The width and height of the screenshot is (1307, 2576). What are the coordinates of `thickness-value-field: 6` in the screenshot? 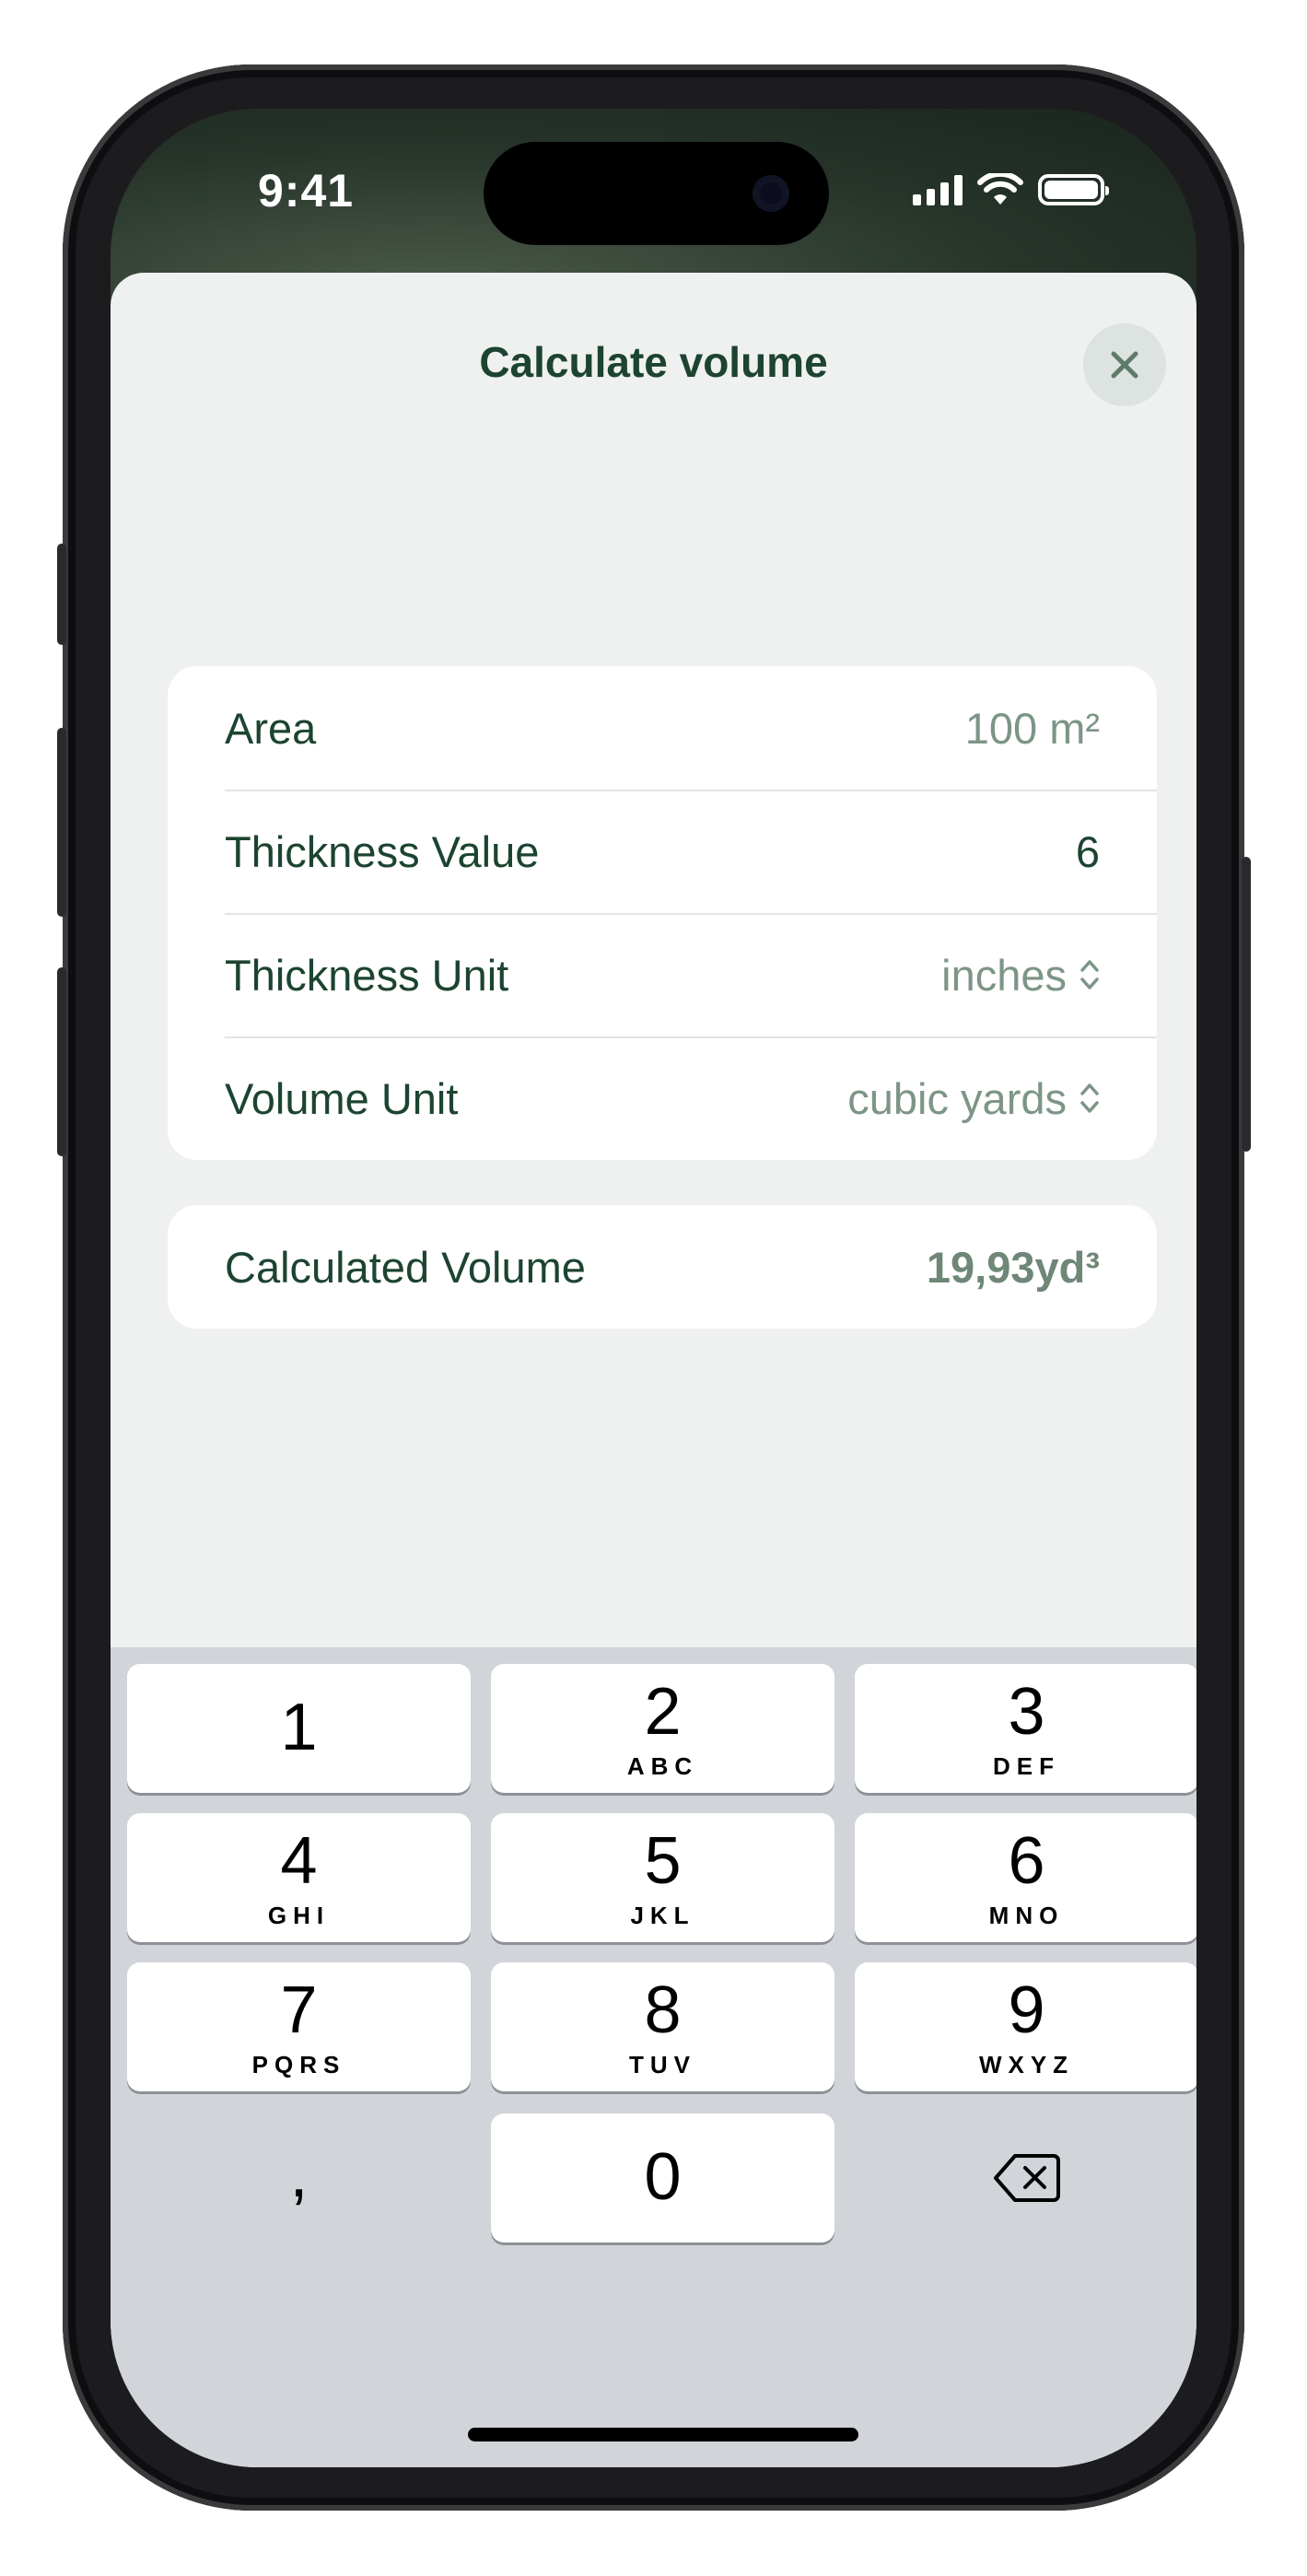 It's located at (1088, 851).